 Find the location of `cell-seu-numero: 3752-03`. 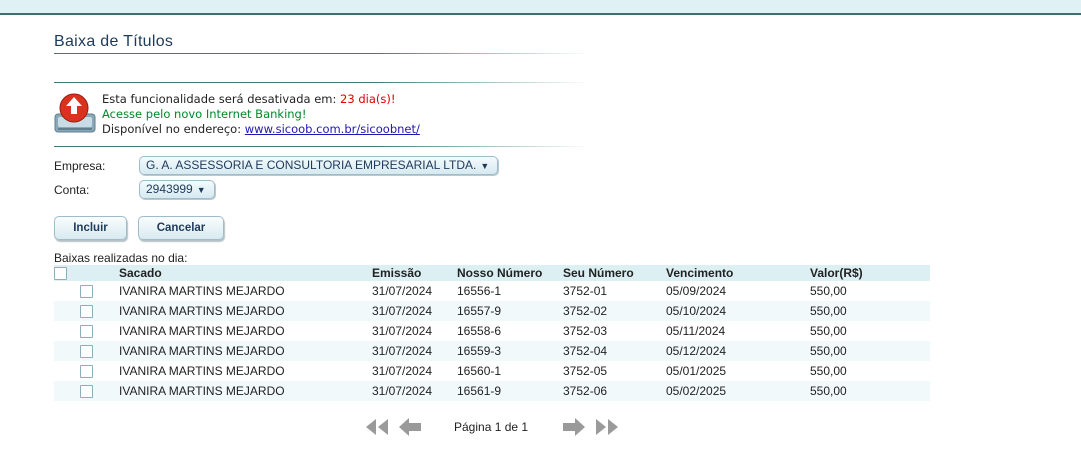

cell-seu-numero: 3752-03 is located at coordinates (585, 331).